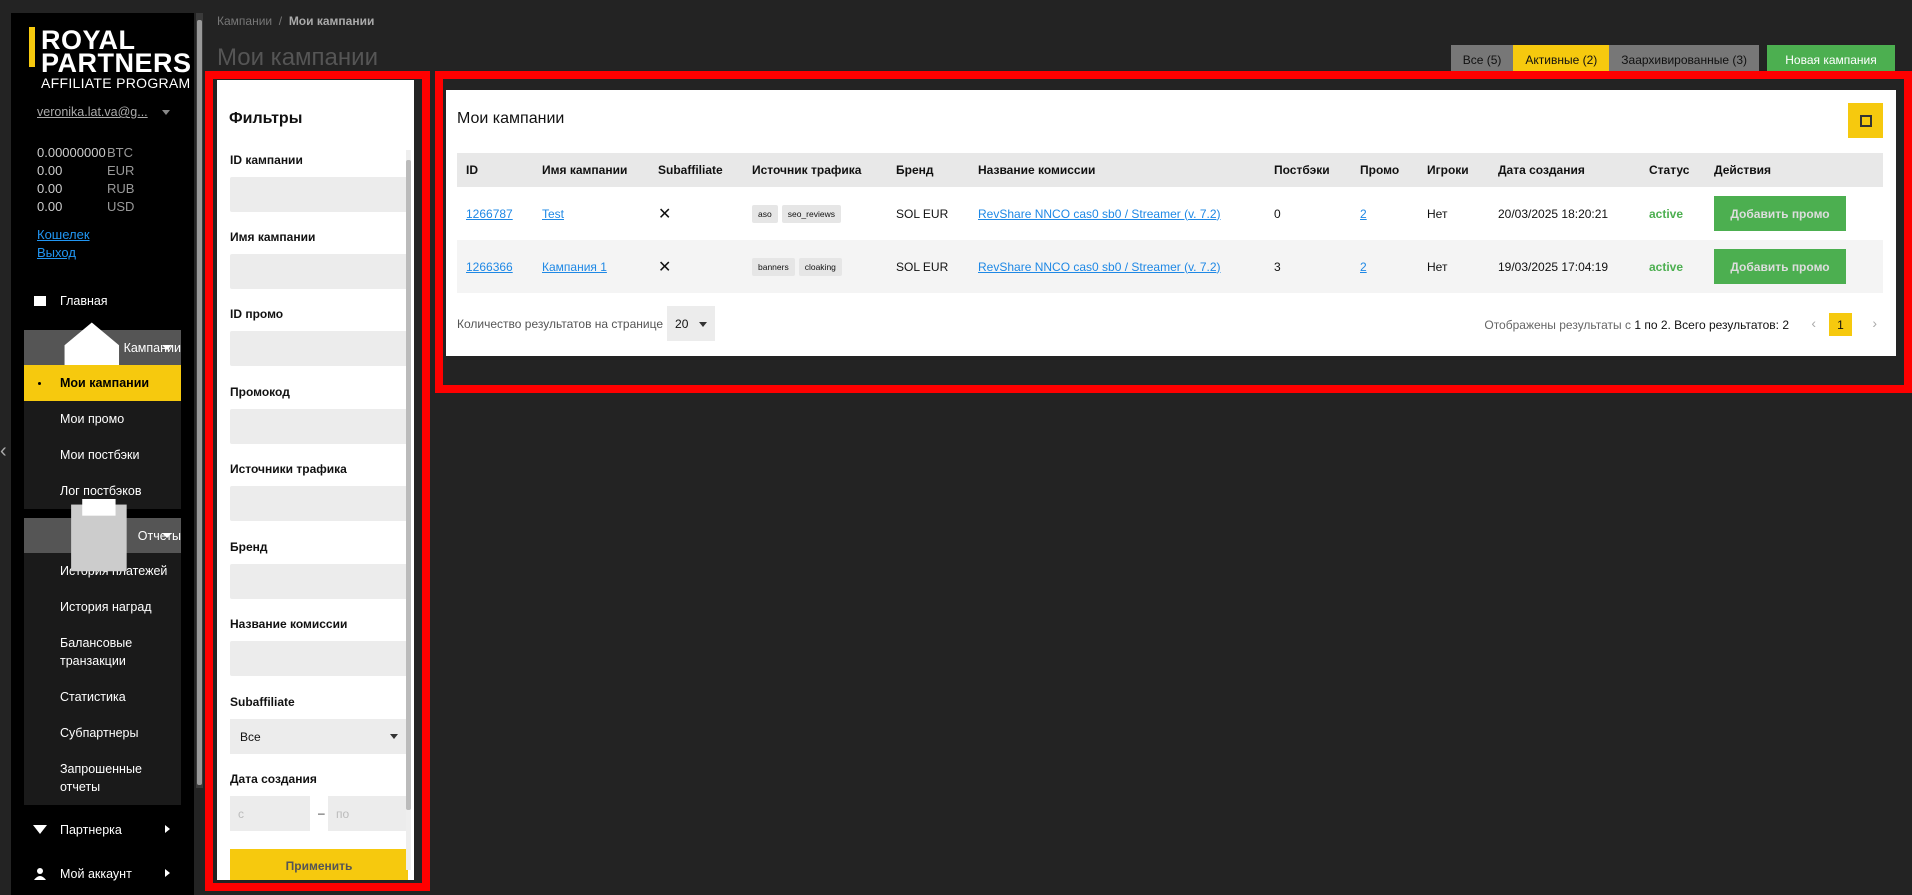  What do you see at coordinates (91, 830) in the screenshot?
I see `menu-partner-label: Партнерка` at bounding box center [91, 830].